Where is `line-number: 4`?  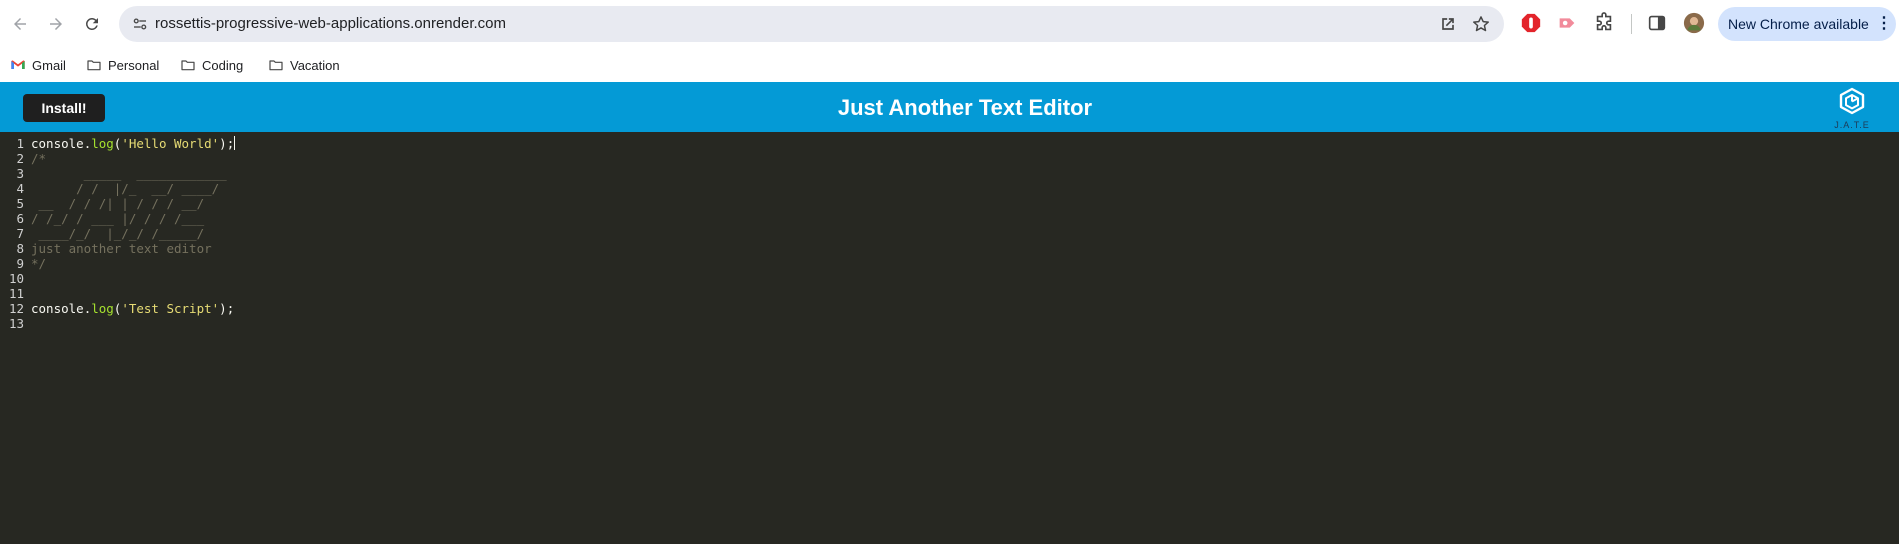
line-number: 4 is located at coordinates (20, 188).